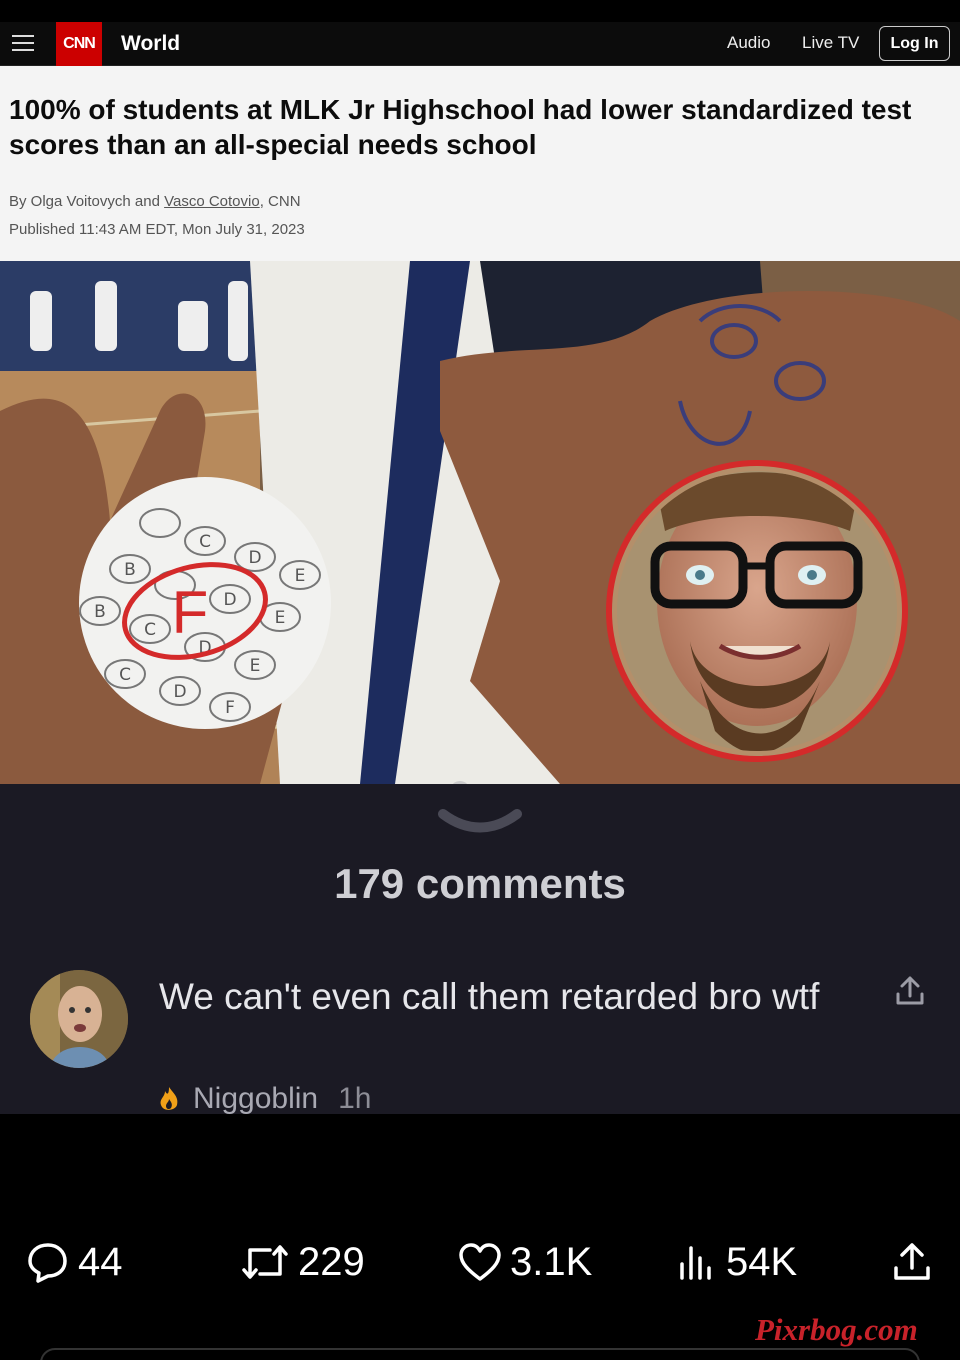 The height and width of the screenshot is (1360, 960). Describe the element at coordinates (480, 1354) in the screenshot. I see `reply-input-pill` at that location.